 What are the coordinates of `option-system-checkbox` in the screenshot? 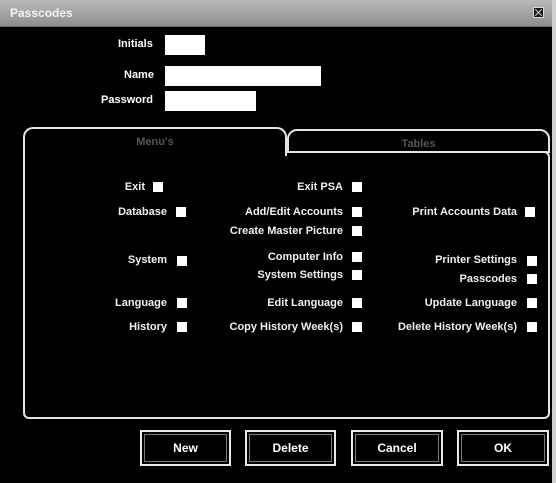 It's located at (182, 261).